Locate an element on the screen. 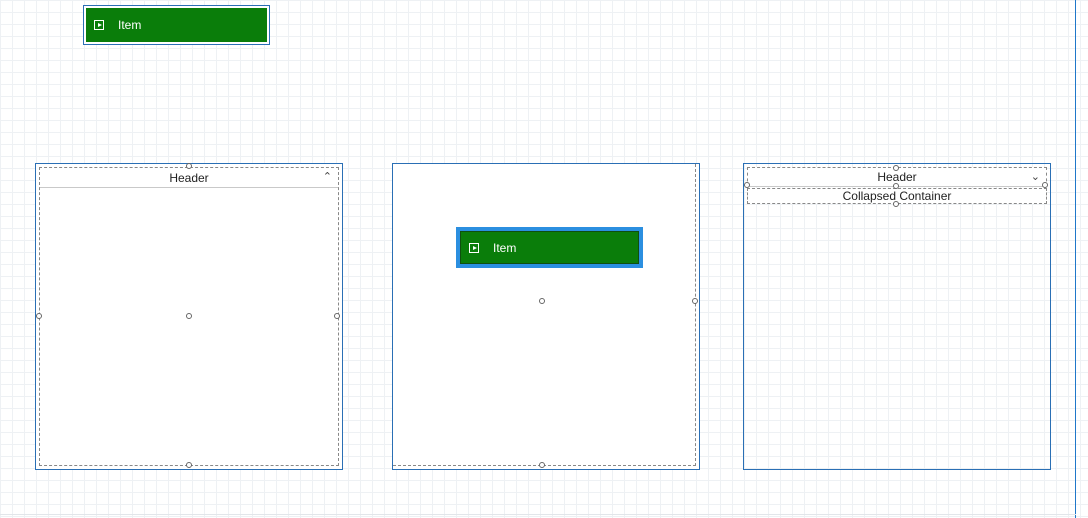  right-header-label: Header is located at coordinates (897, 177).